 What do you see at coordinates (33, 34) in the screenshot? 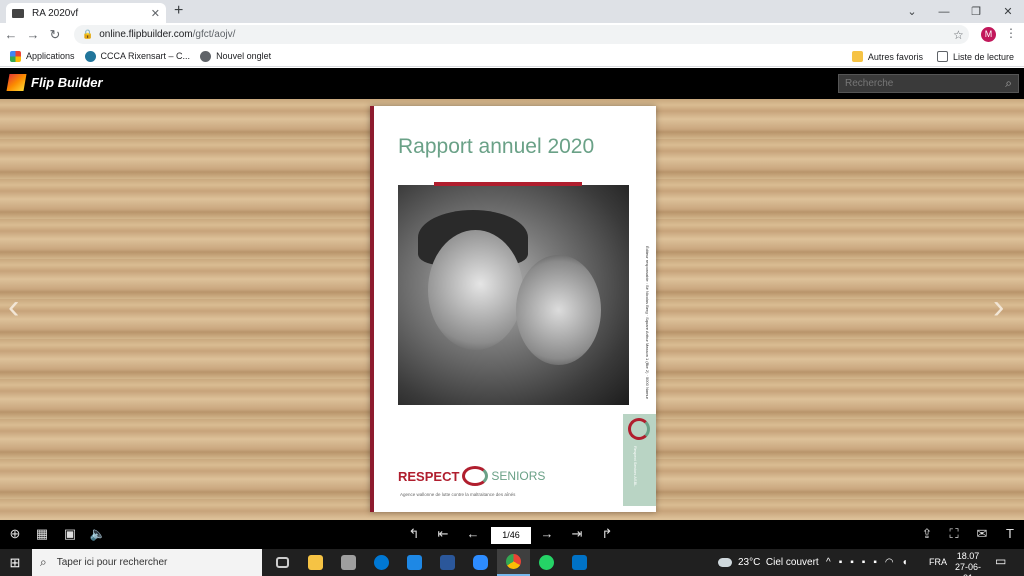
I see `forward-arrow-icon: →` at bounding box center [33, 34].